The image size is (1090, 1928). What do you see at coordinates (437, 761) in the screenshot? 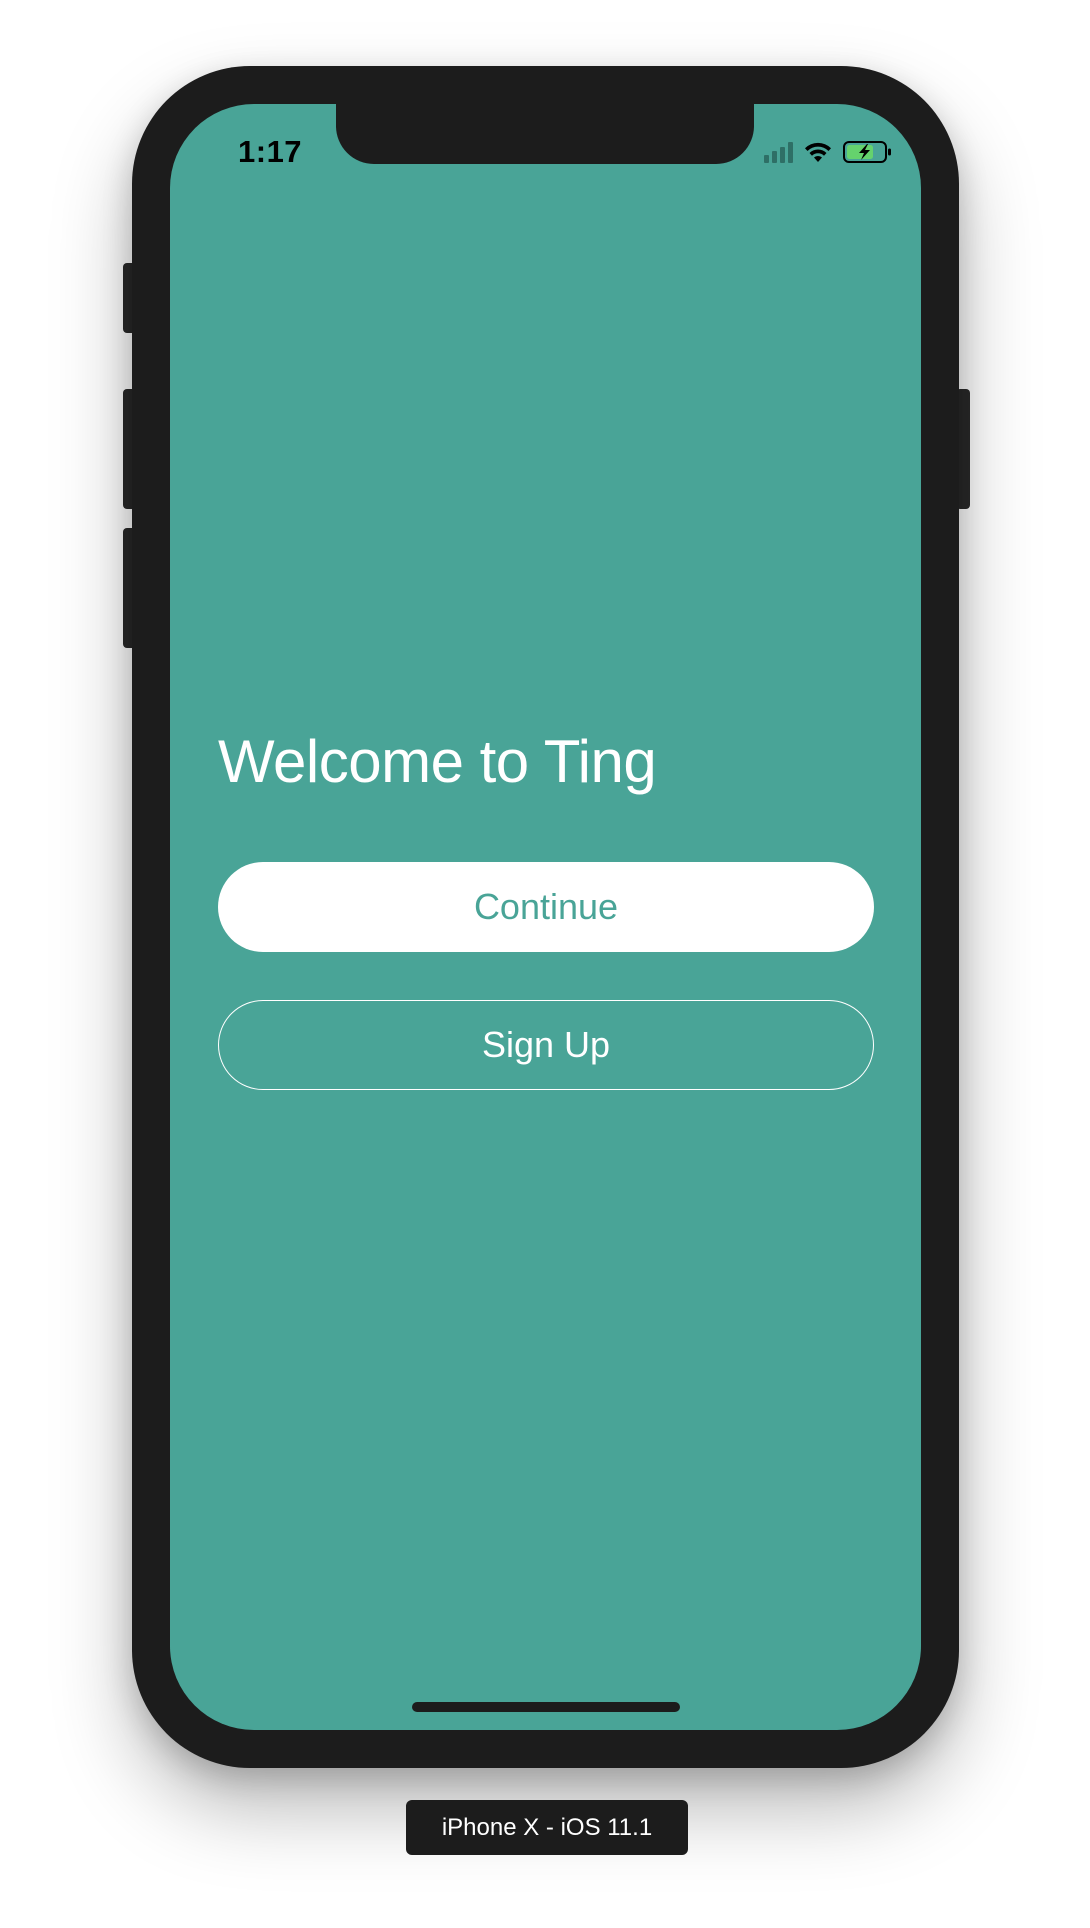
I see `welcome-title: Welcome to Ting` at bounding box center [437, 761].